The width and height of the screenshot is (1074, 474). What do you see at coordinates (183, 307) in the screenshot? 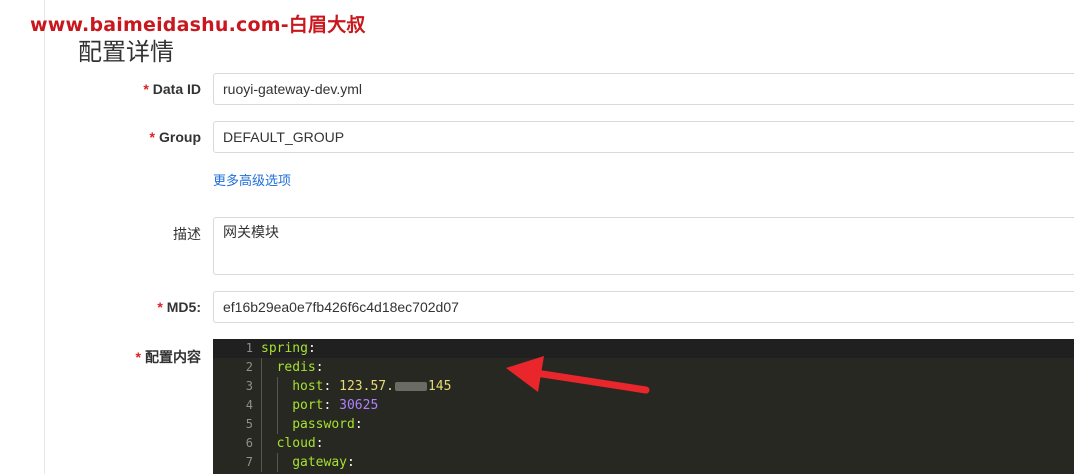
I see `md5-label-text: MD5:` at bounding box center [183, 307].